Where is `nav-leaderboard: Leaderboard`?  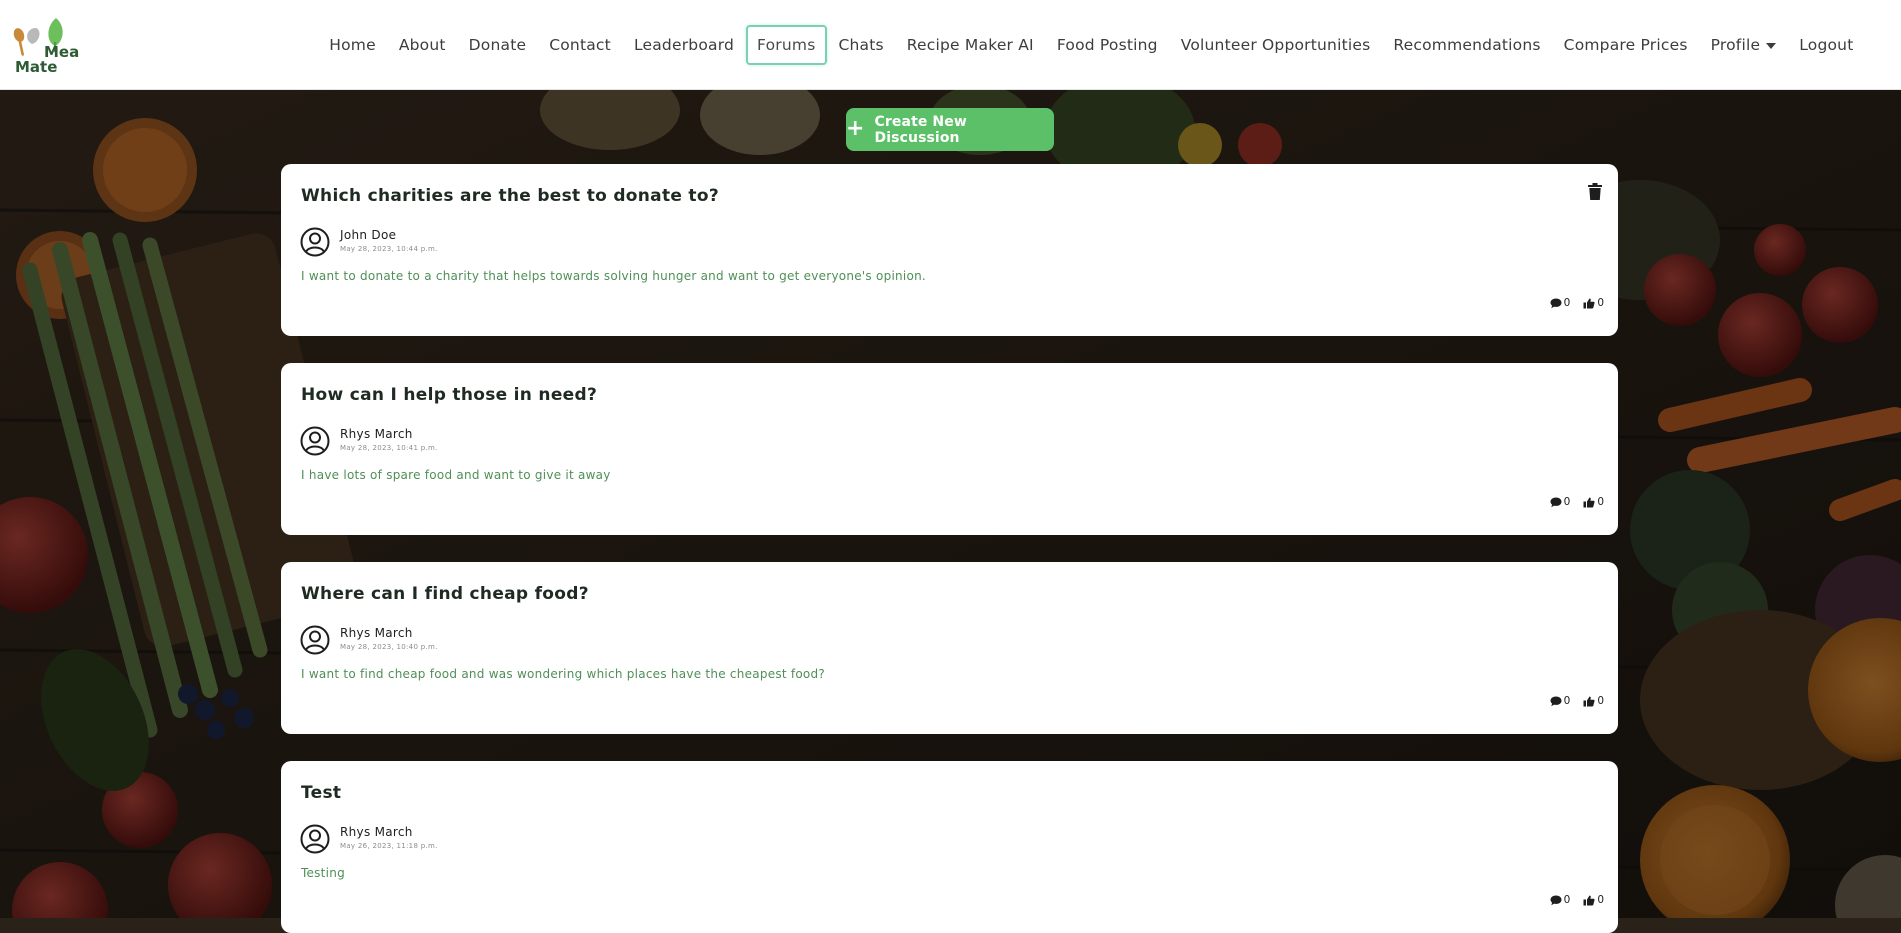
nav-leaderboard: Leaderboard is located at coordinates (683, 45).